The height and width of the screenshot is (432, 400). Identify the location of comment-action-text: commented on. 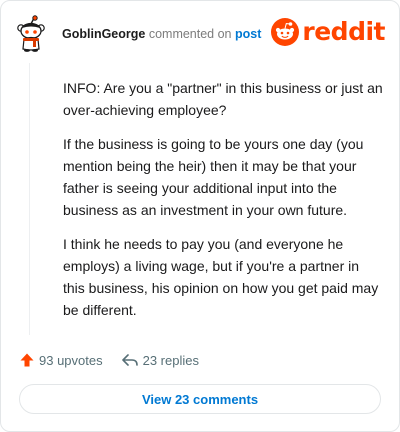
(190, 34).